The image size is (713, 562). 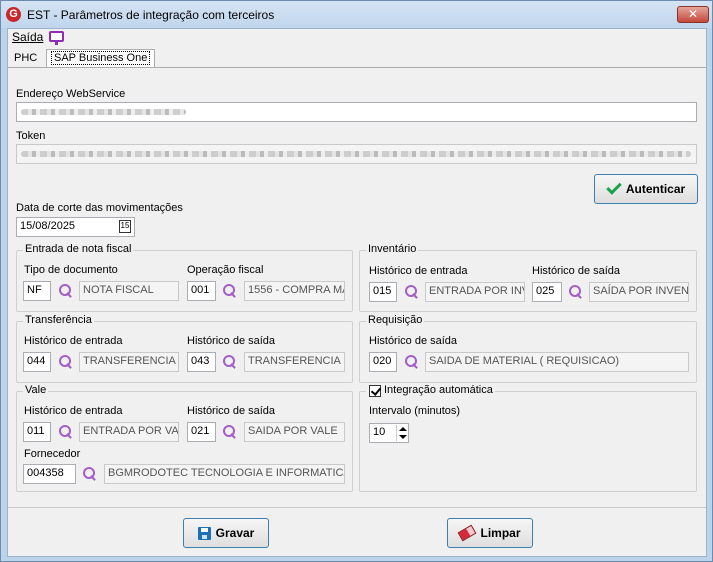 I want to click on webservice-field, so click(x=356, y=112).